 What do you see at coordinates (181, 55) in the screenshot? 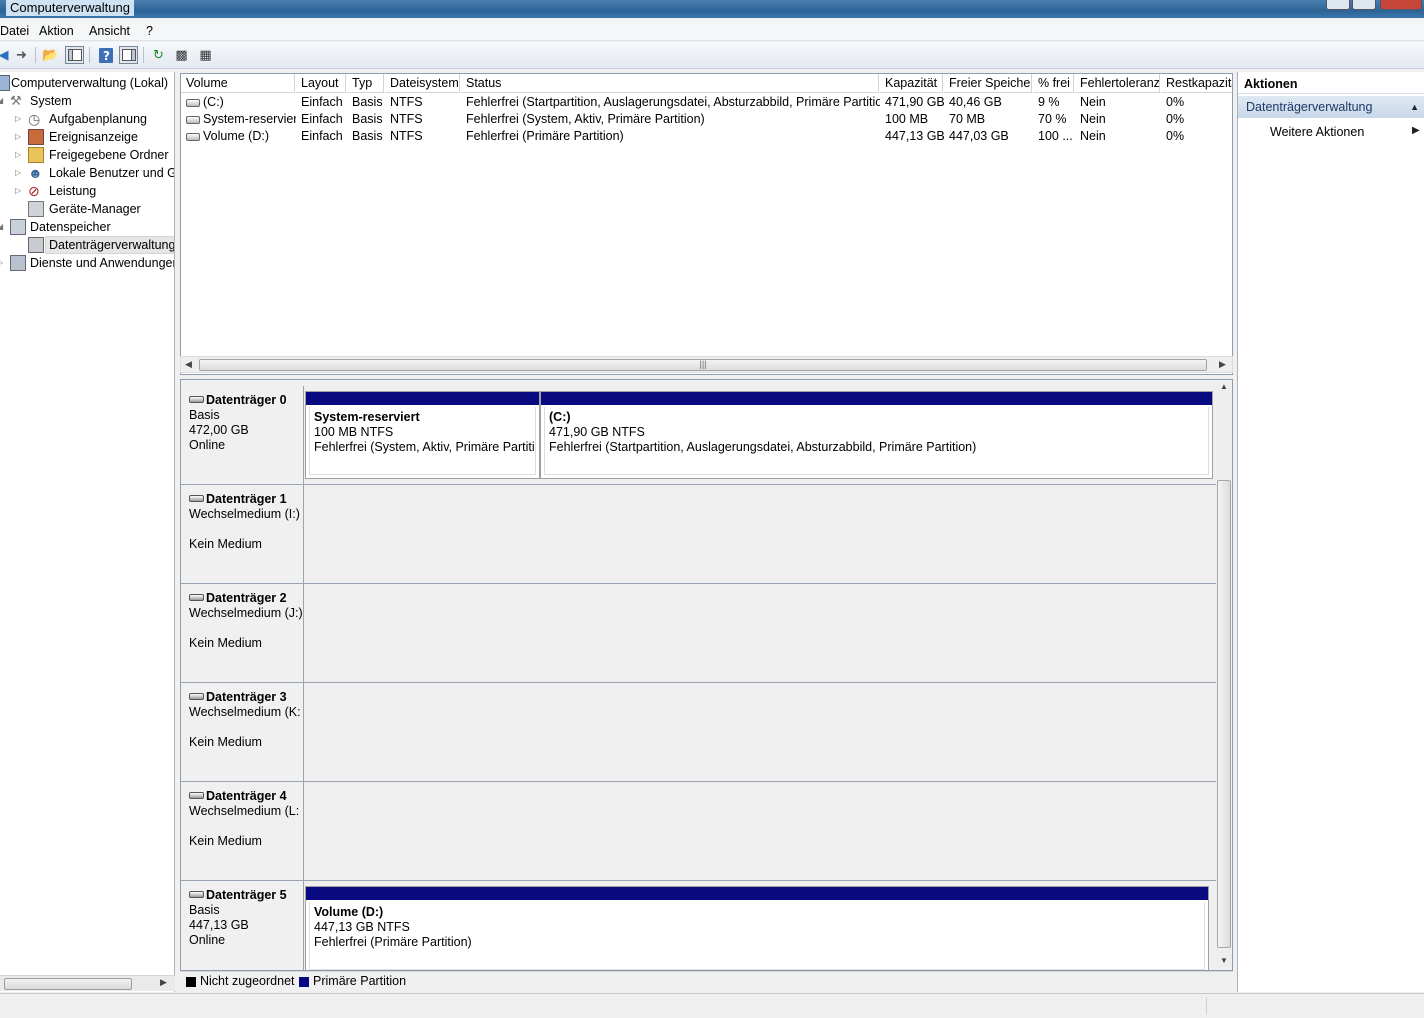
I see `properties-icon: ▩` at bounding box center [181, 55].